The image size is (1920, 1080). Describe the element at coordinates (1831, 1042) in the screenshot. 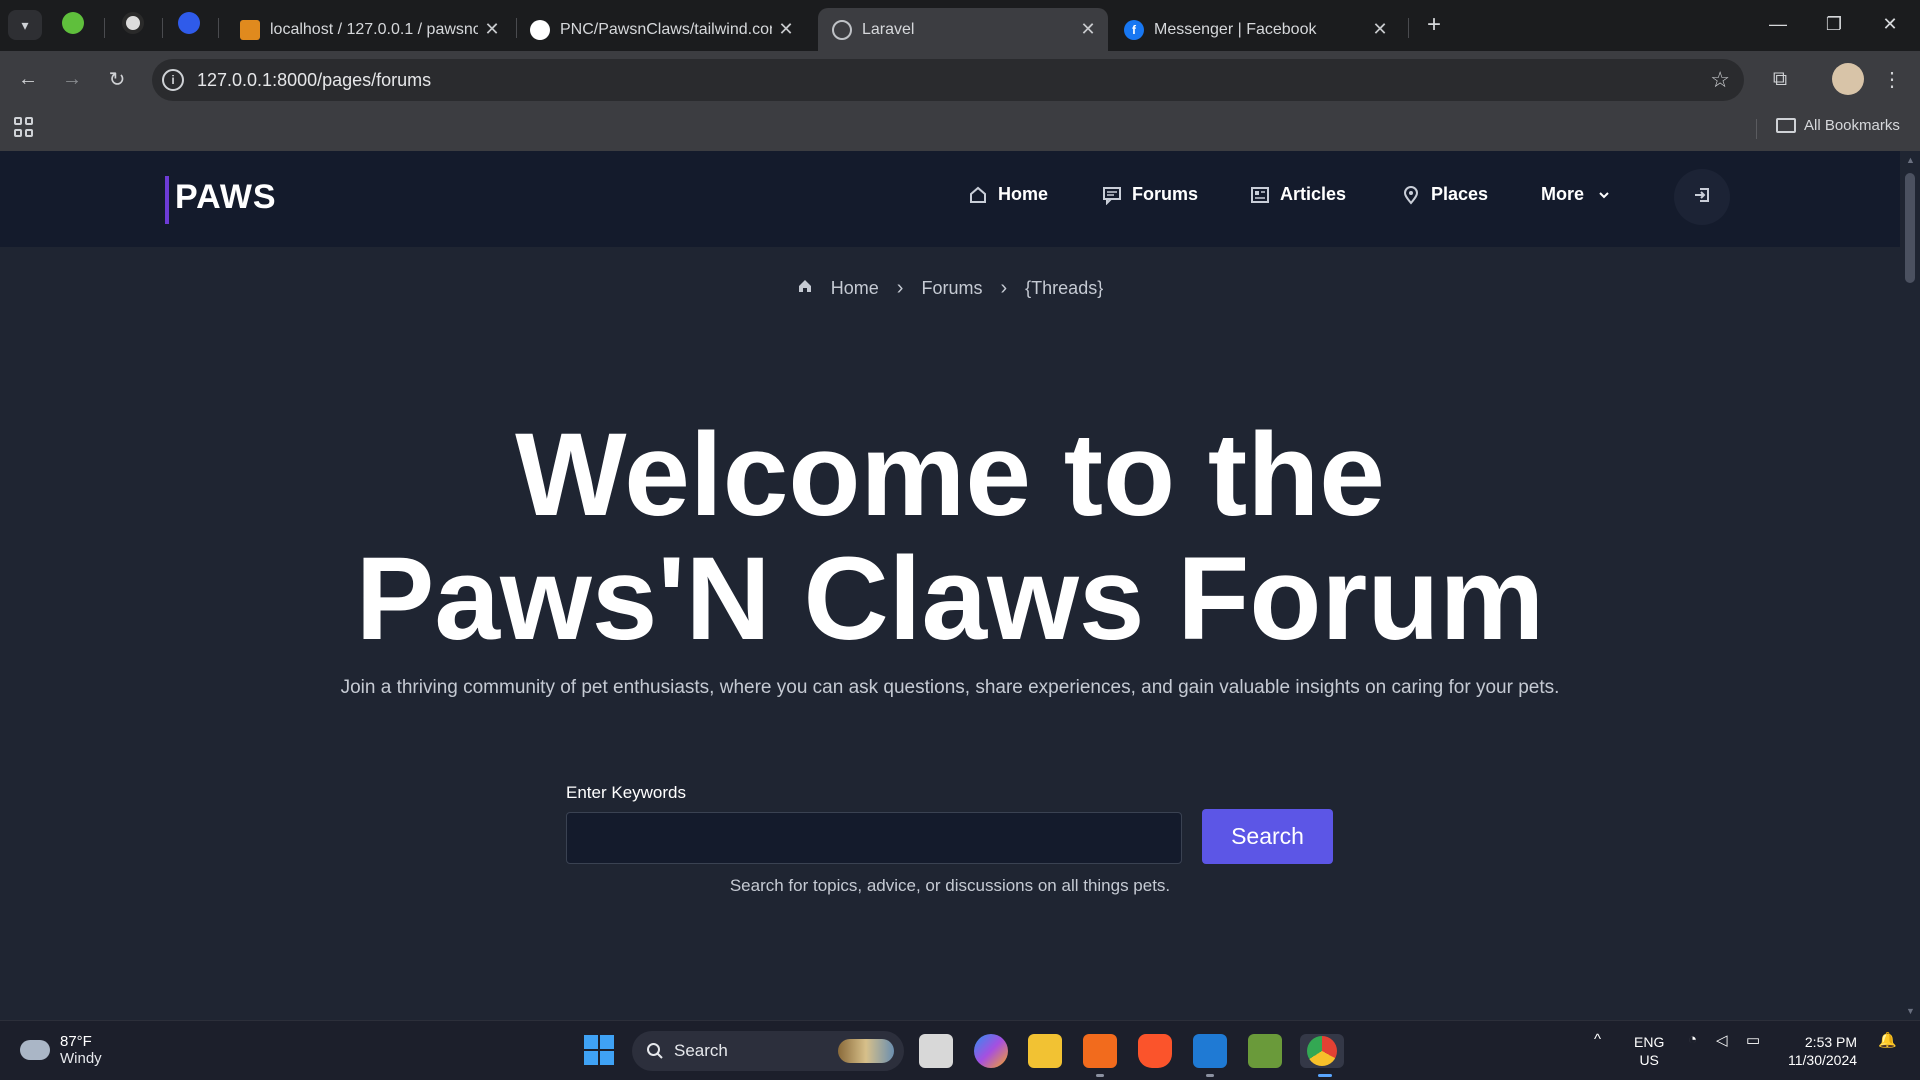

I see `clock-time: 2:53 PM` at that location.